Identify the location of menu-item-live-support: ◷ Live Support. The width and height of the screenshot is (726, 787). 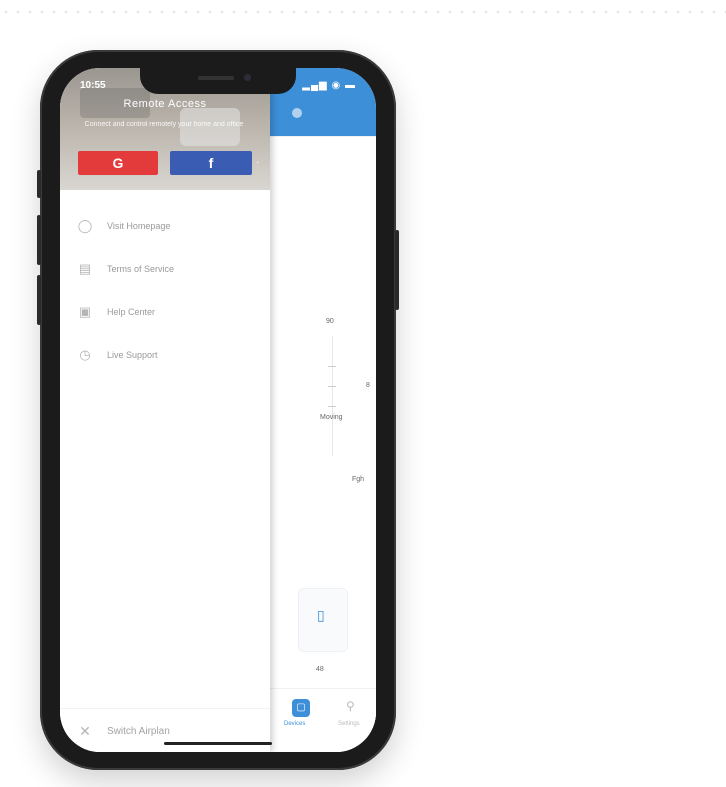
(165, 354).